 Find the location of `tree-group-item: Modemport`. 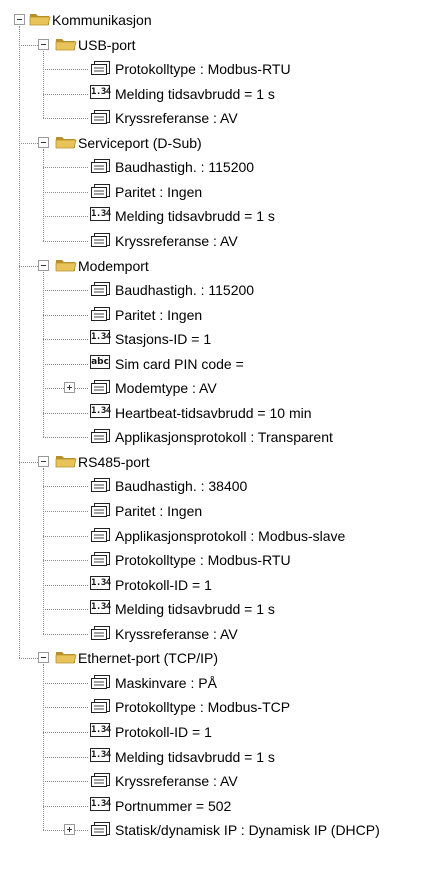

tree-group-item: Modemport is located at coordinates (223, 266).